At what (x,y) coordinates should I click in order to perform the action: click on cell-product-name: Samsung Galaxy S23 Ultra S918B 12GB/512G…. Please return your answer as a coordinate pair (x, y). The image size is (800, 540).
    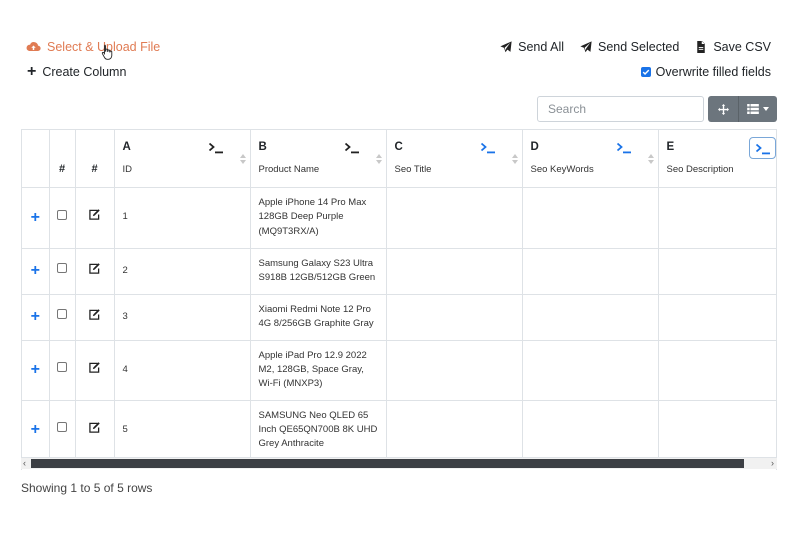
    Looking at the image, I should click on (318, 271).